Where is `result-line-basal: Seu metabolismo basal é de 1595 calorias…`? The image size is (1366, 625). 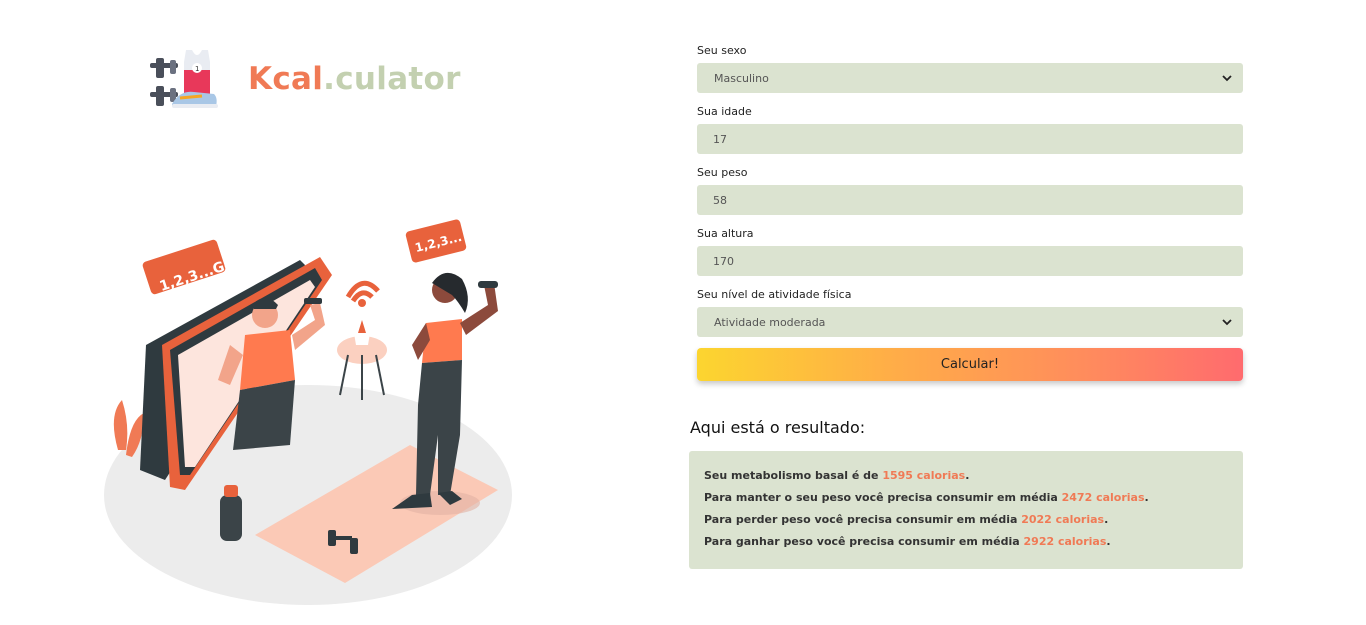 result-line-basal: Seu metabolismo basal é de 1595 calorias… is located at coordinates (966, 479).